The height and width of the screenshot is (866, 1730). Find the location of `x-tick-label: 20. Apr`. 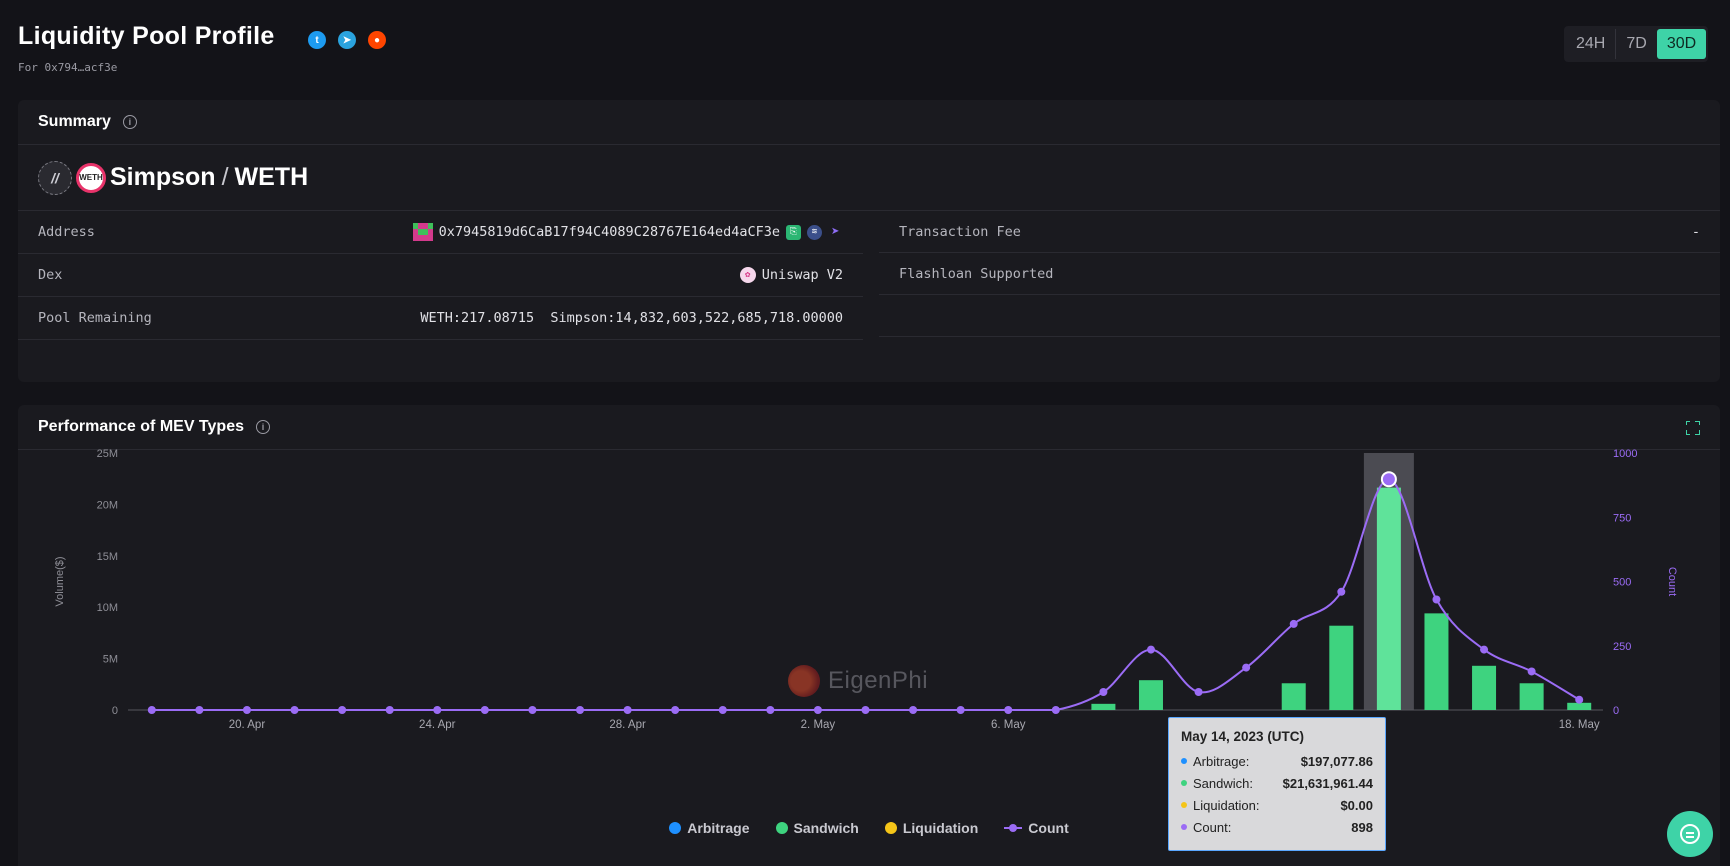

x-tick-label: 20. Apr is located at coordinates (247, 725).